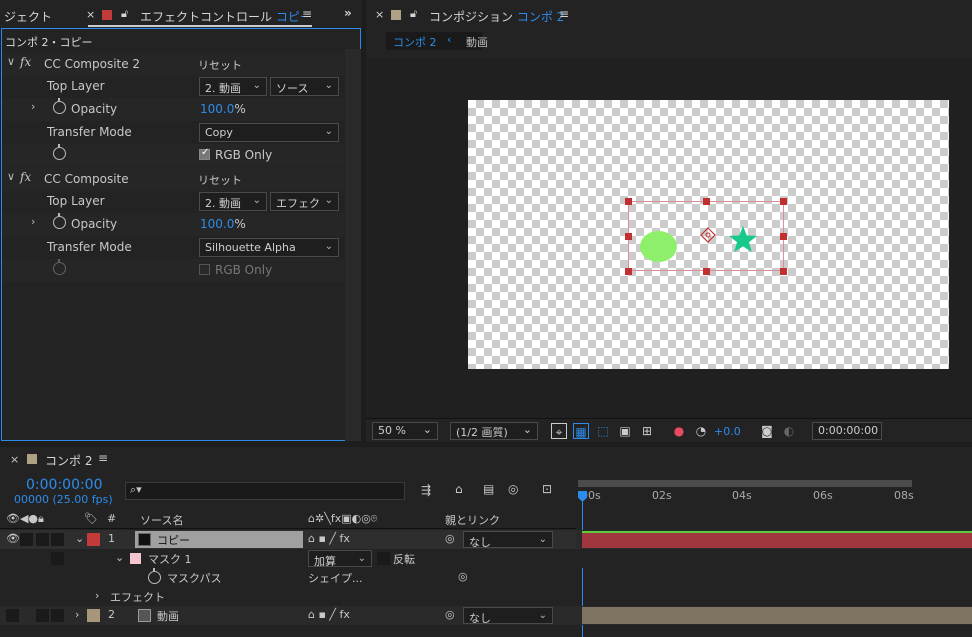 Image resolution: width=972 pixels, height=637 pixels. Describe the element at coordinates (269, 247) in the screenshot. I see `transfer-mode-dropdown: Silhouette Alpha ⌄` at that location.